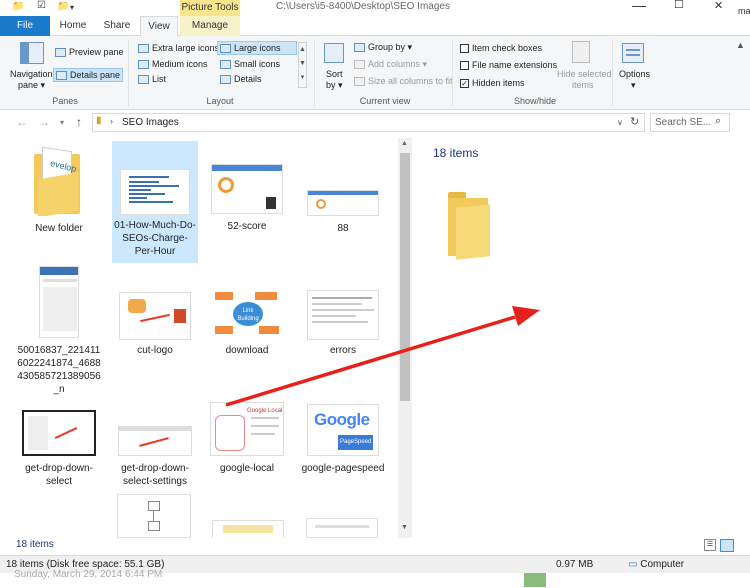 The width and height of the screenshot is (750, 588). Describe the element at coordinates (662, 564) in the screenshot. I see `computer-label-text: Computer` at that location.